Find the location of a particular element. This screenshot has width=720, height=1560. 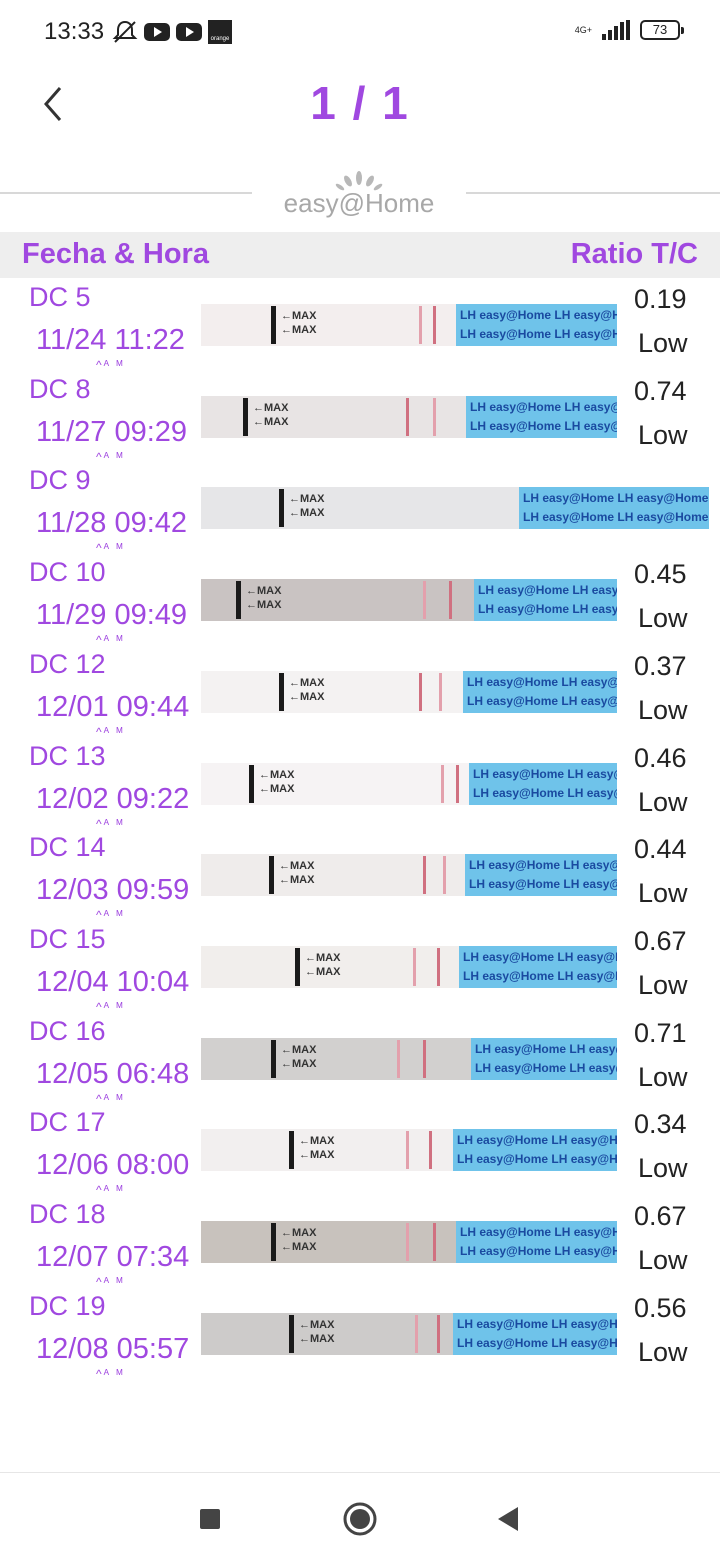

triangle-back-icon is located at coordinates (508, 1519).